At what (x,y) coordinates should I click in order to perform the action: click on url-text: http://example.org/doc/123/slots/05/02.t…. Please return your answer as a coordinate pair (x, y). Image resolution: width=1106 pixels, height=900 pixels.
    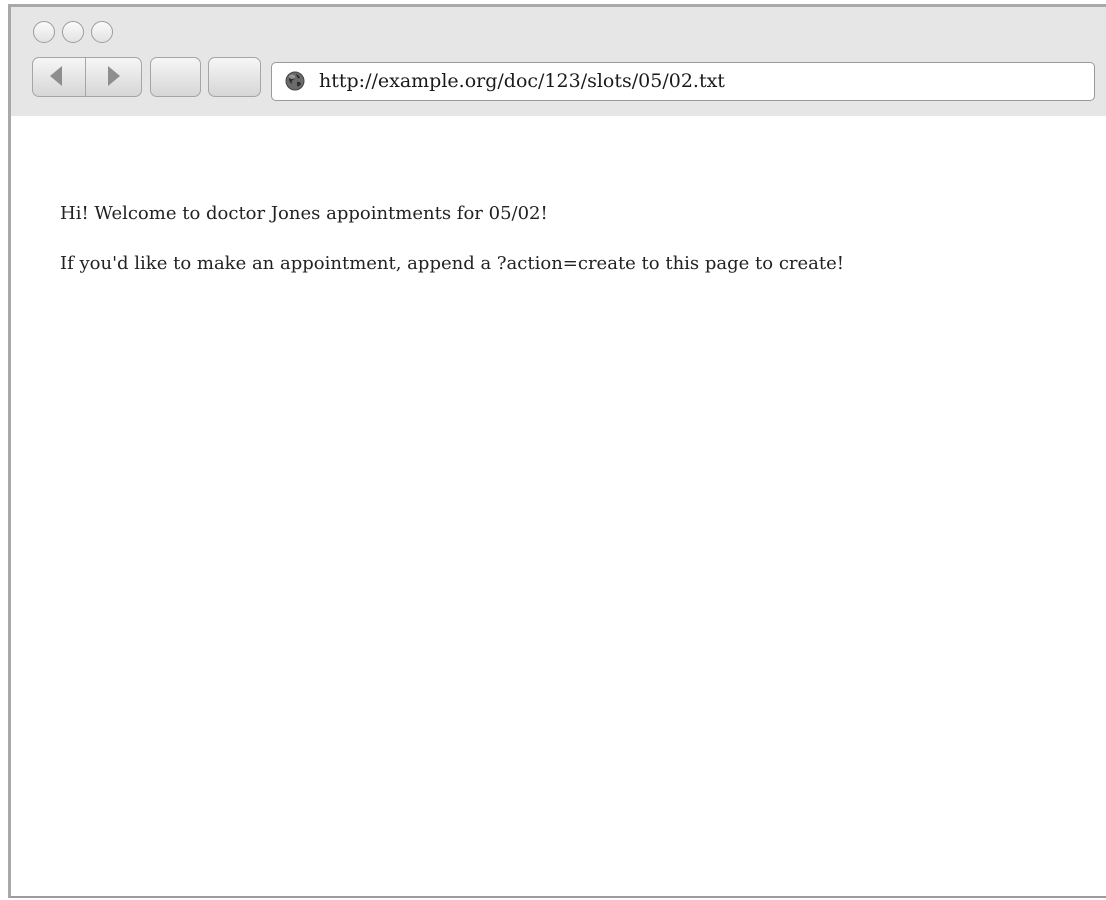
    Looking at the image, I should click on (522, 81).